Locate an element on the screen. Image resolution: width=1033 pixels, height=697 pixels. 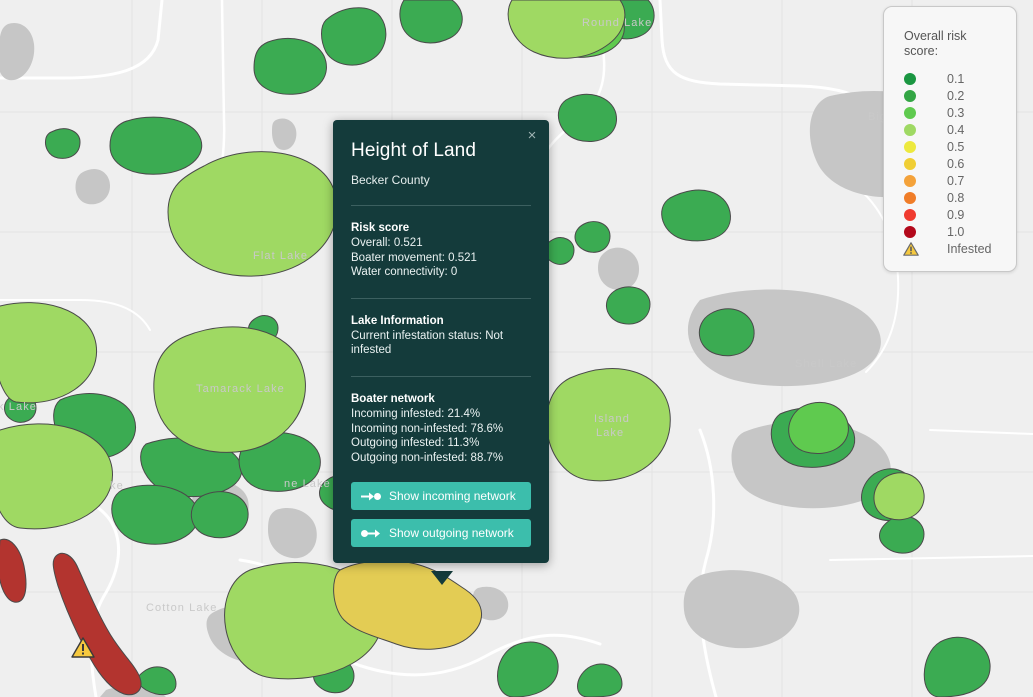
legend-entry-label: 0.3 is located at coordinates (956, 112).